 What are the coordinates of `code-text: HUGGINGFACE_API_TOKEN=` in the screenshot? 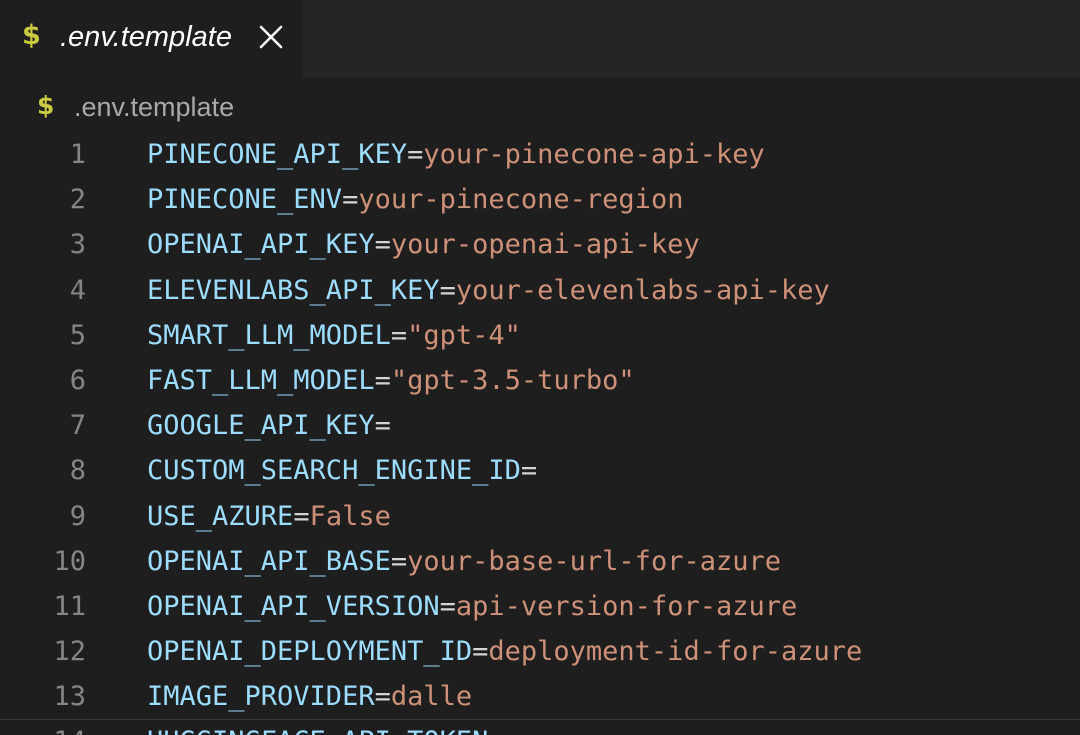 It's located at (326, 727).